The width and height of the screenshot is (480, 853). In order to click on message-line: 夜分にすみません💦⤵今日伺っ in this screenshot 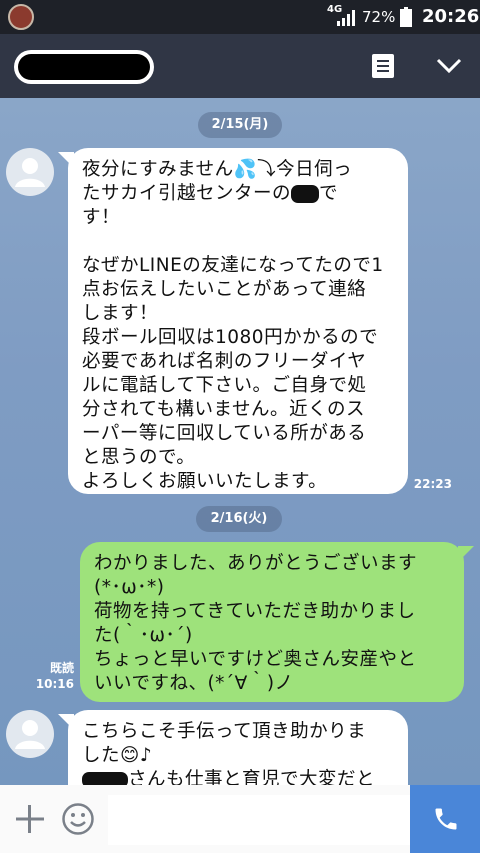, I will do `click(217, 169)`.